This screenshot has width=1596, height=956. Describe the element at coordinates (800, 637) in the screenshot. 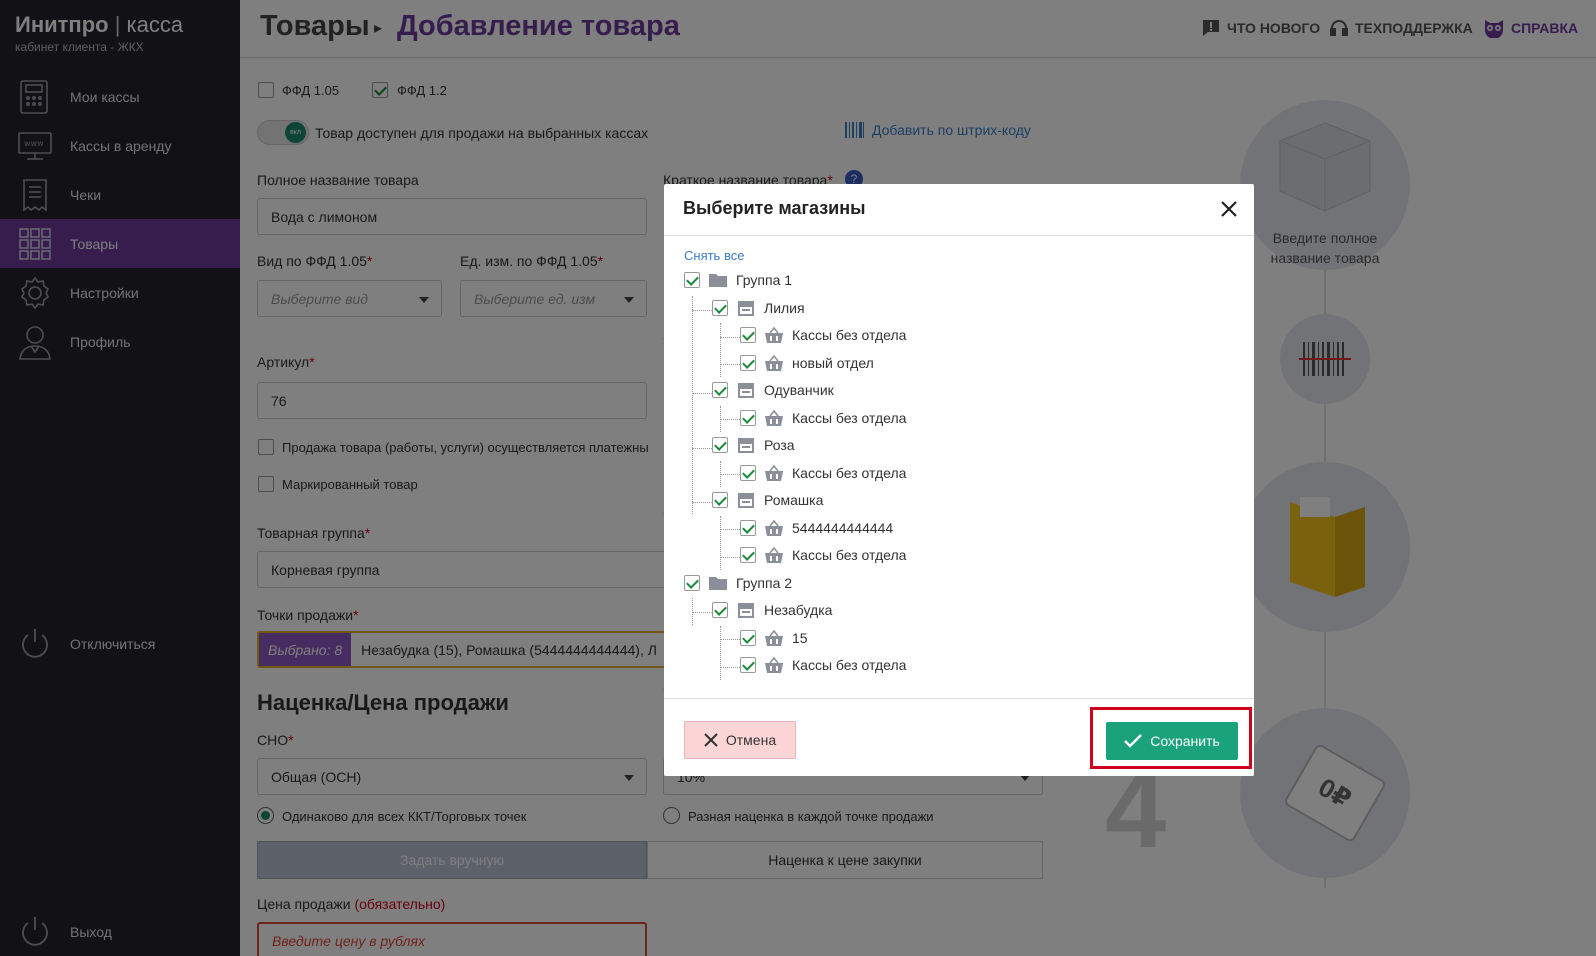

I see `tree-item-label: 15` at that location.